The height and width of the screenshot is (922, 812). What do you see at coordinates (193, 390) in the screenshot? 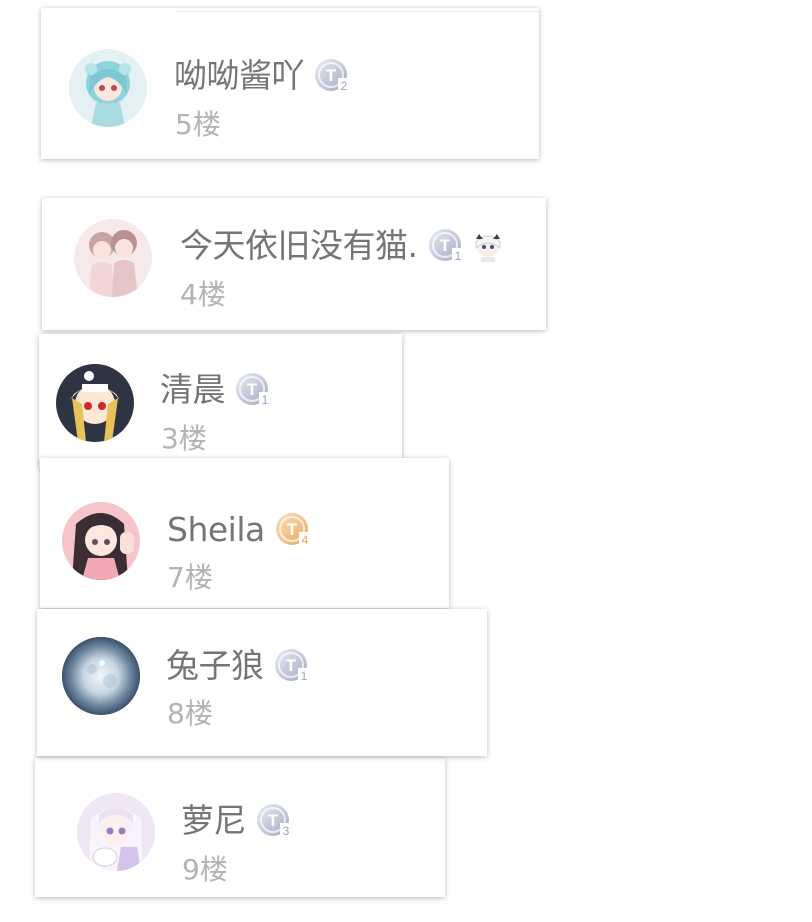
I see `username: 清晨` at bounding box center [193, 390].